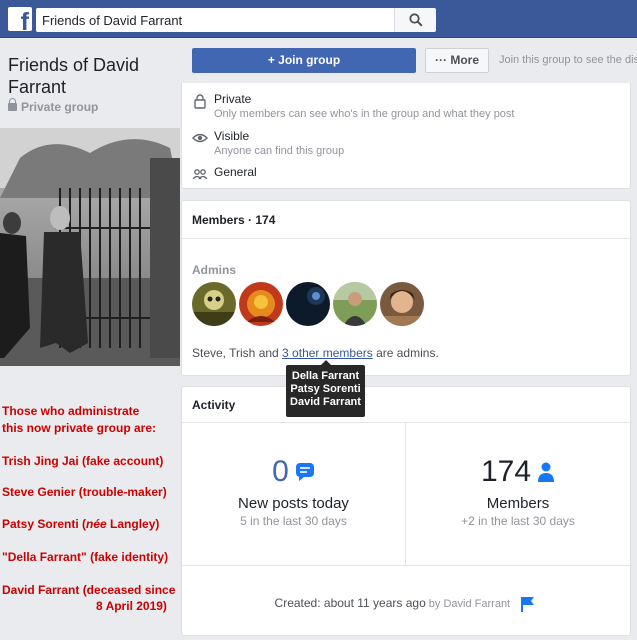 The height and width of the screenshot is (640, 637). I want to click on annotation-david-1: David Farrant (deceased since, so click(89, 590).